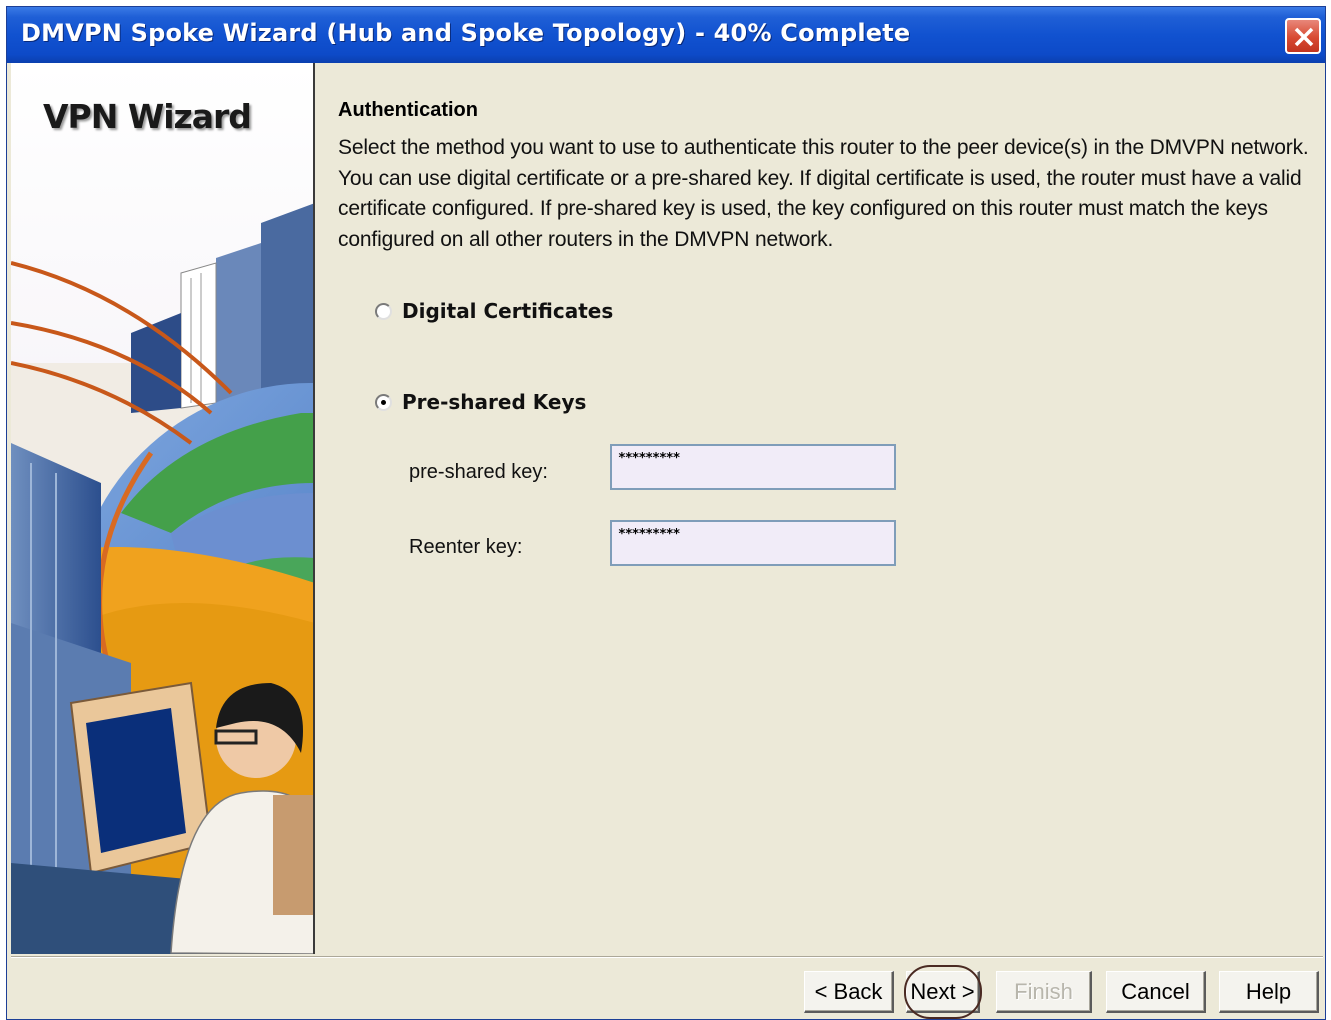 The width and height of the screenshot is (1331, 1020). Describe the element at coordinates (147, 116) in the screenshot. I see `side-panel-title: VPN Wizard` at that location.